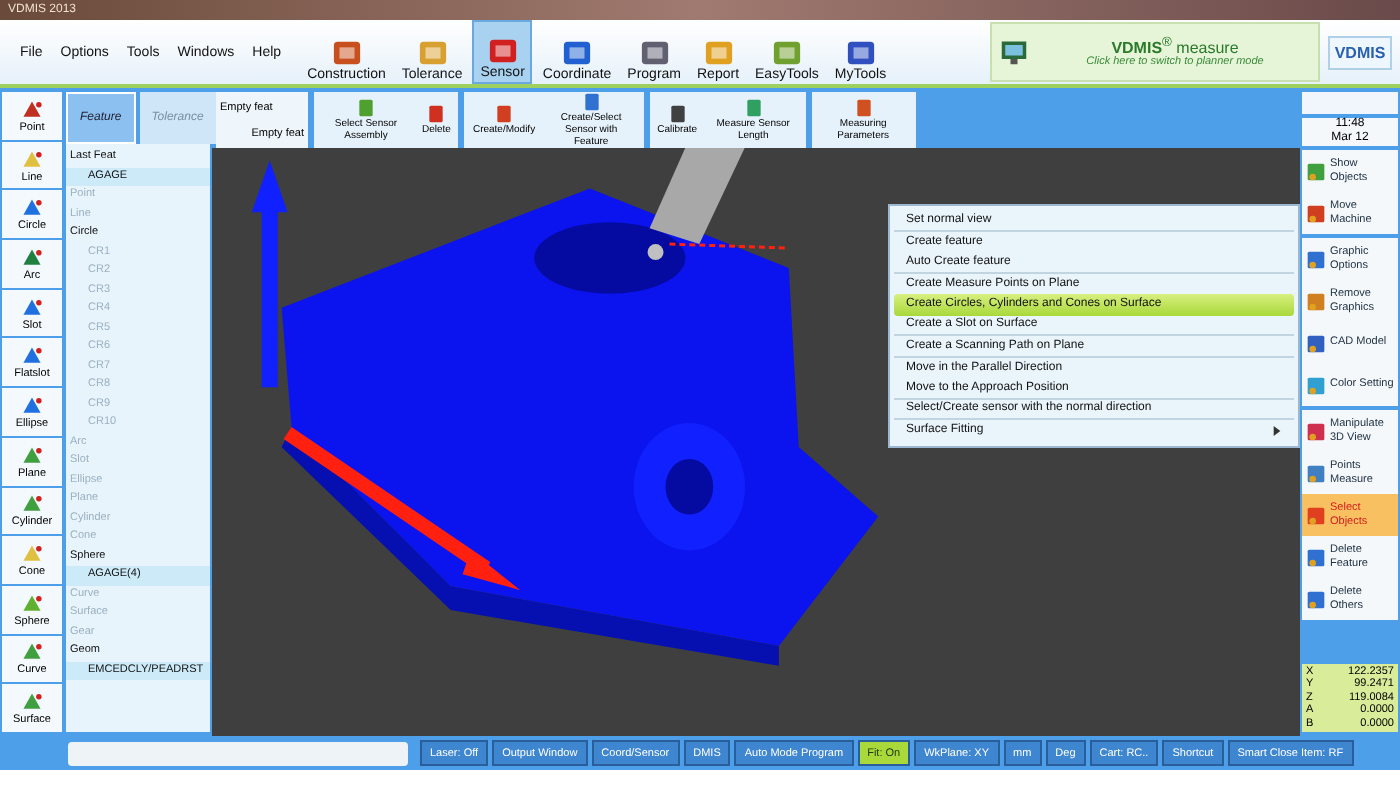 Image resolution: width=1400 pixels, height=800 pixels. I want to click on logo: VDMIS, so click(1360, 52).